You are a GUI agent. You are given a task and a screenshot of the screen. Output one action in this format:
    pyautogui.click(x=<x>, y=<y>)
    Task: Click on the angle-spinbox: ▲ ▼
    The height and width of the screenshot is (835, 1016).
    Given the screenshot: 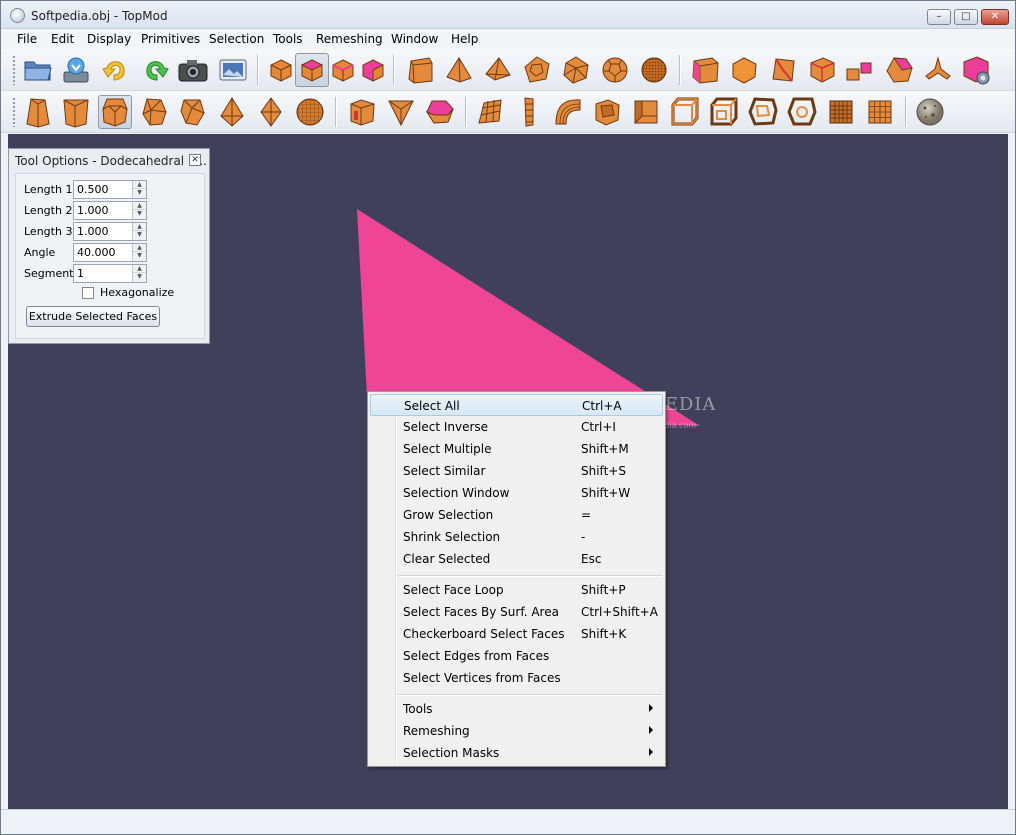 What is the action you would take?
    pyautogui.click(x=110, y=252)
    